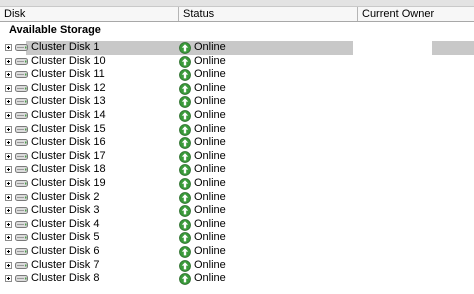 This screenshot has width=474, height=294. Describe the element at coordinates (65, 264) in the screenshot. I see `disk-name: Cluster Disk 7` at that location.